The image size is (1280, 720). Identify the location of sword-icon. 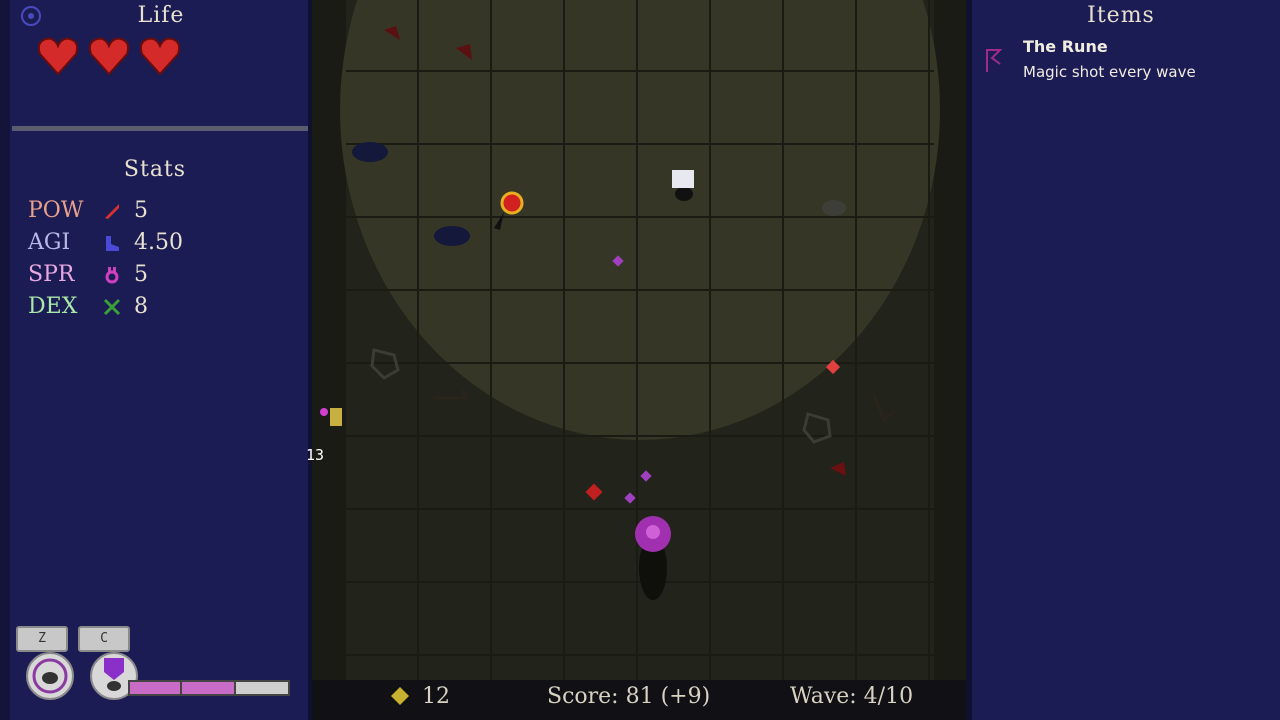
(112, 211).